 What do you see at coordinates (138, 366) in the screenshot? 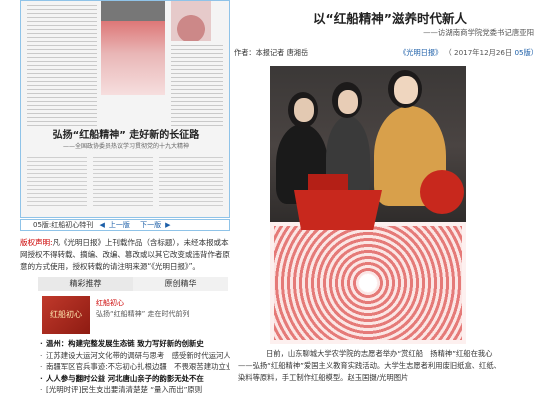
I see `news-link: 南疆军区官兵事迹:不忘初心扎根边疆 不畏艰苦建功立业` at bounding box center [138, 366].